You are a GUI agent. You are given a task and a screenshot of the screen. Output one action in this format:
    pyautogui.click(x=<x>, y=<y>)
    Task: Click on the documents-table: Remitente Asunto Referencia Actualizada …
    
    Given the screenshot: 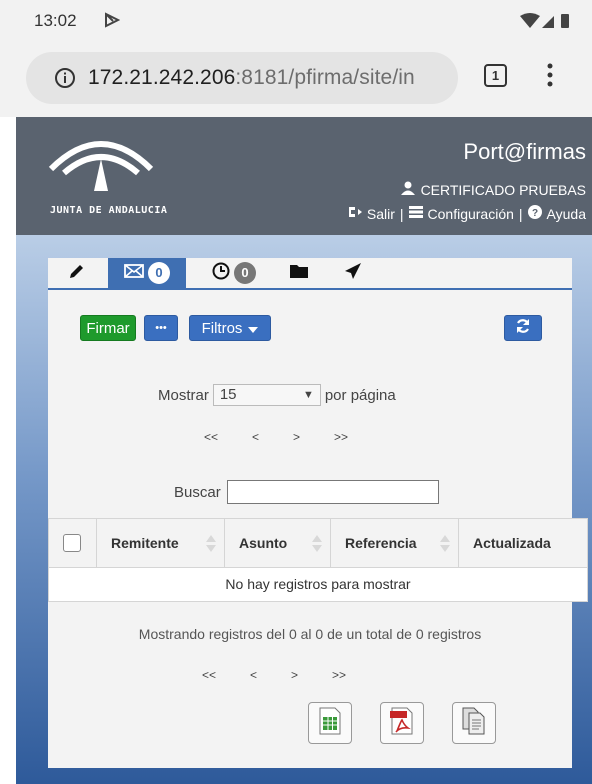 What is the action you would take?
    pyautogui.click(x=318, y=560)
    